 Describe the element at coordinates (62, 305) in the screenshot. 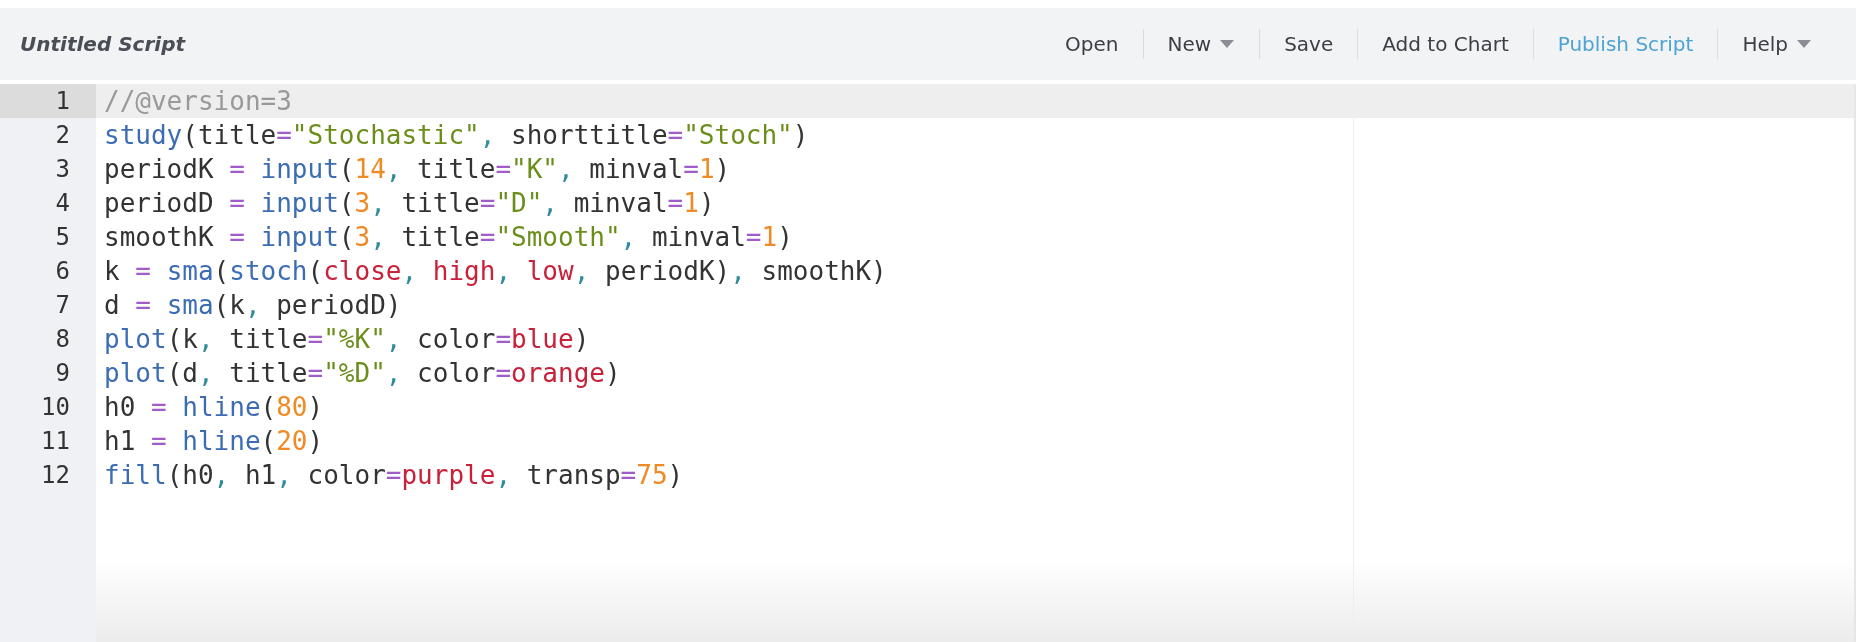

I see `line-number: 7` at that location.